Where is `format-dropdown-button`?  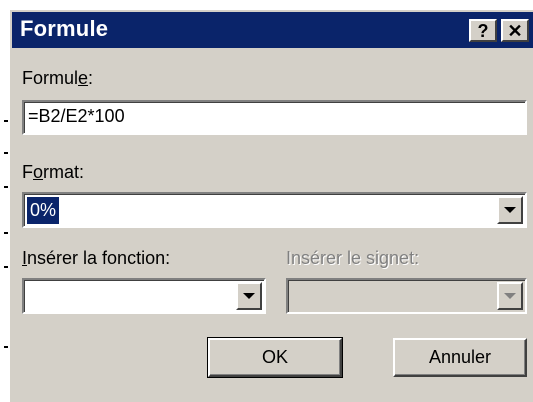 format-dropdown-button is located at coordinates (510, 210).